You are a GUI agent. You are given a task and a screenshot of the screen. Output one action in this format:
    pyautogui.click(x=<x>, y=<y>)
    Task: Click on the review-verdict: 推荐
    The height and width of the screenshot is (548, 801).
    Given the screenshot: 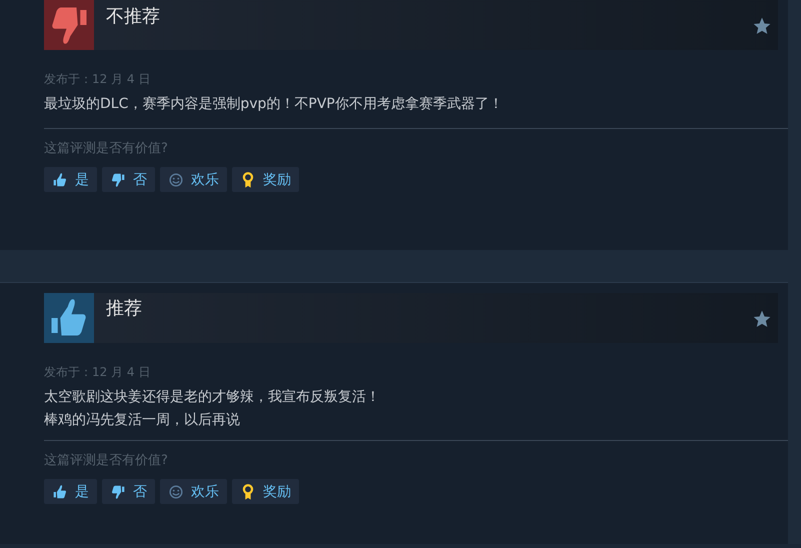 What is the action you would take?
    pyautogui.click(x=124, y=309)
    